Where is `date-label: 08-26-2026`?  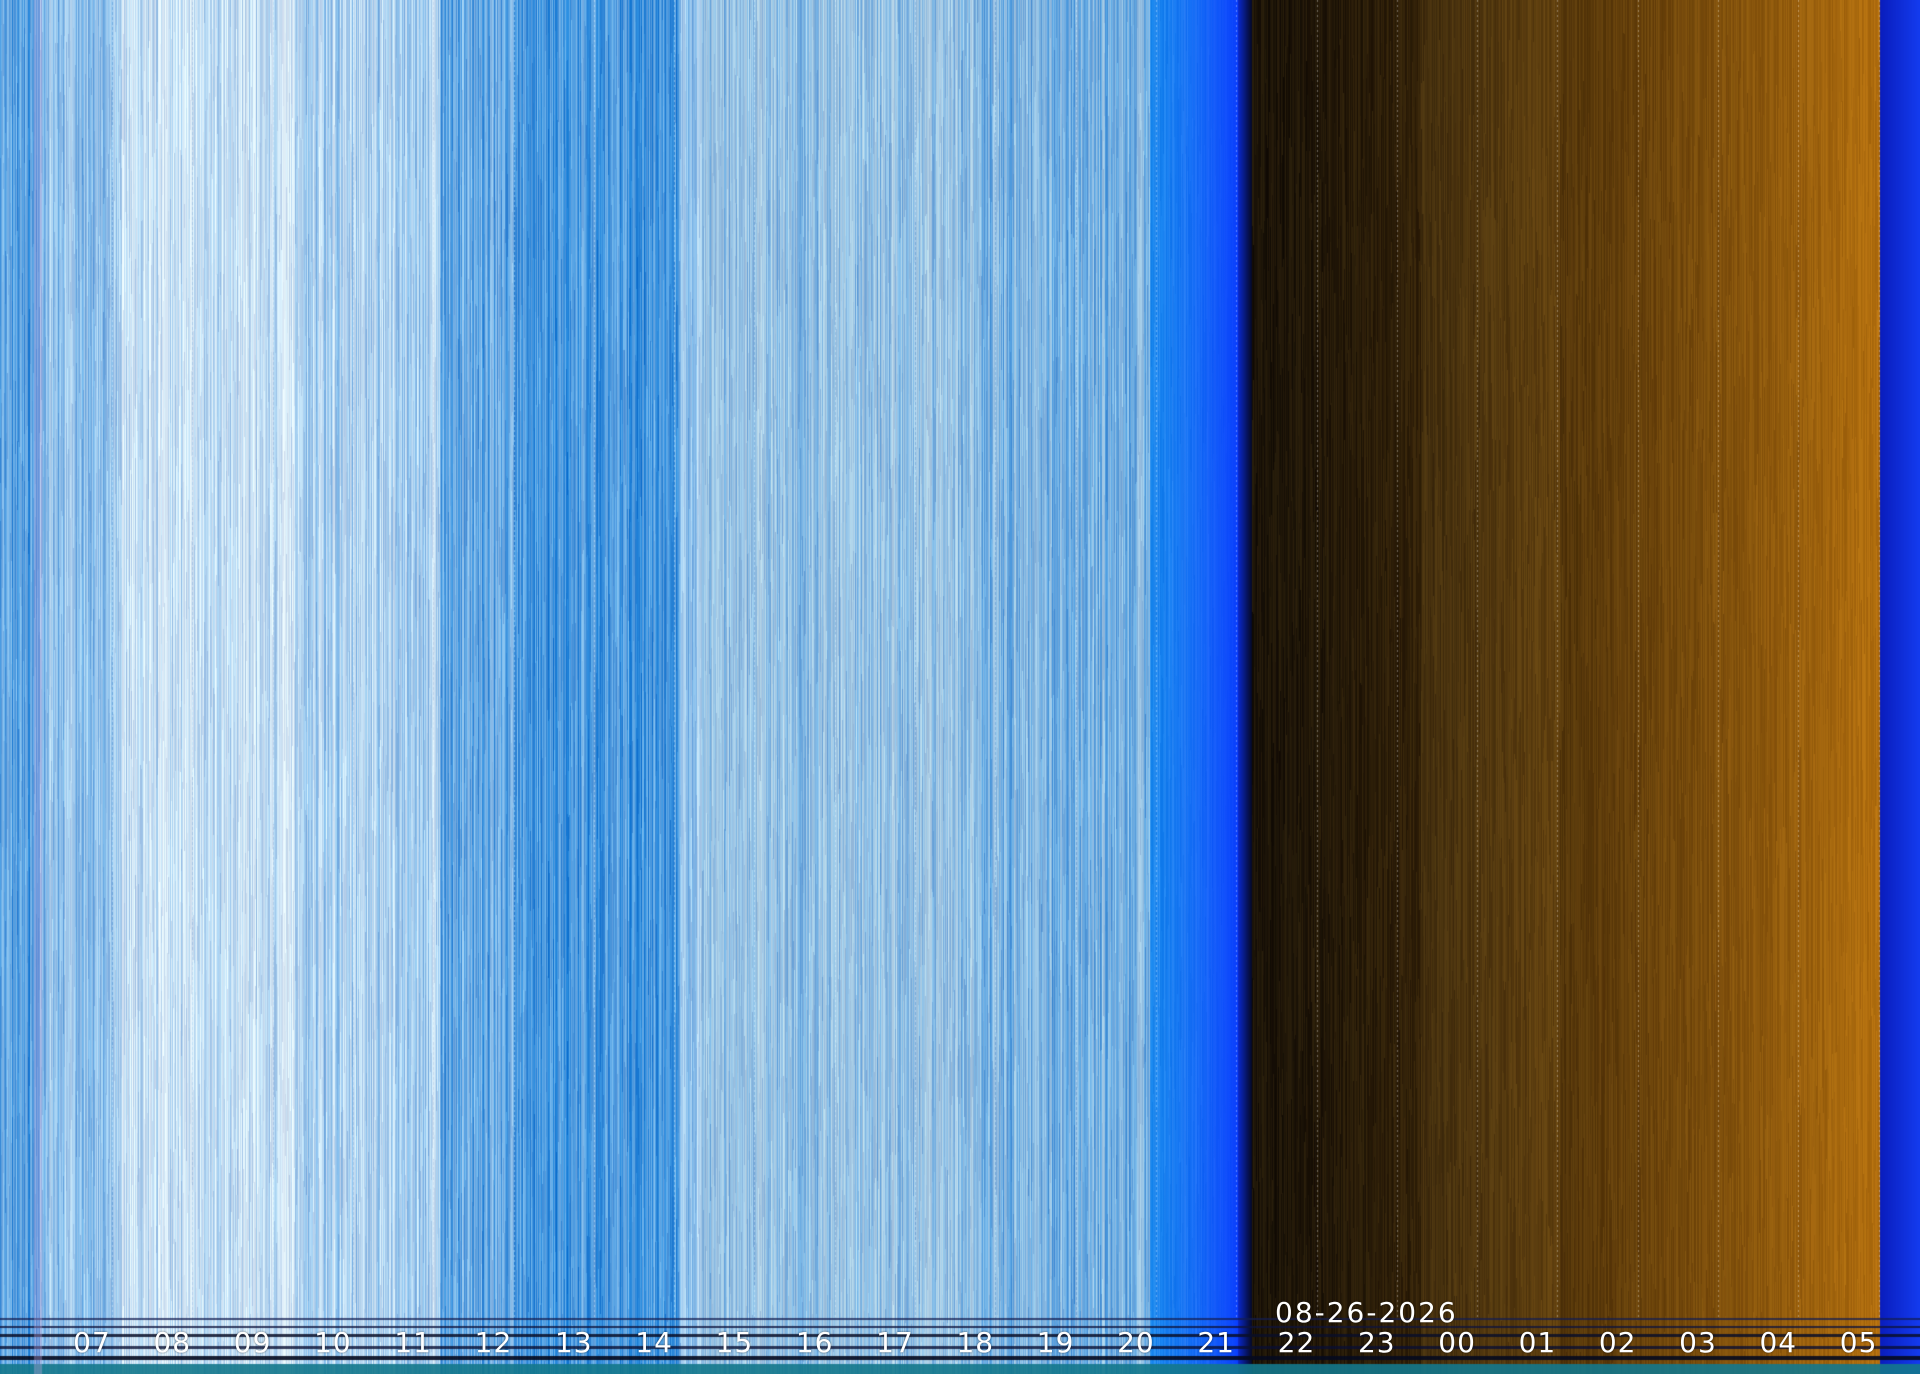
date-label: 08-26-2026 is located at coordinates (1366, 1312).